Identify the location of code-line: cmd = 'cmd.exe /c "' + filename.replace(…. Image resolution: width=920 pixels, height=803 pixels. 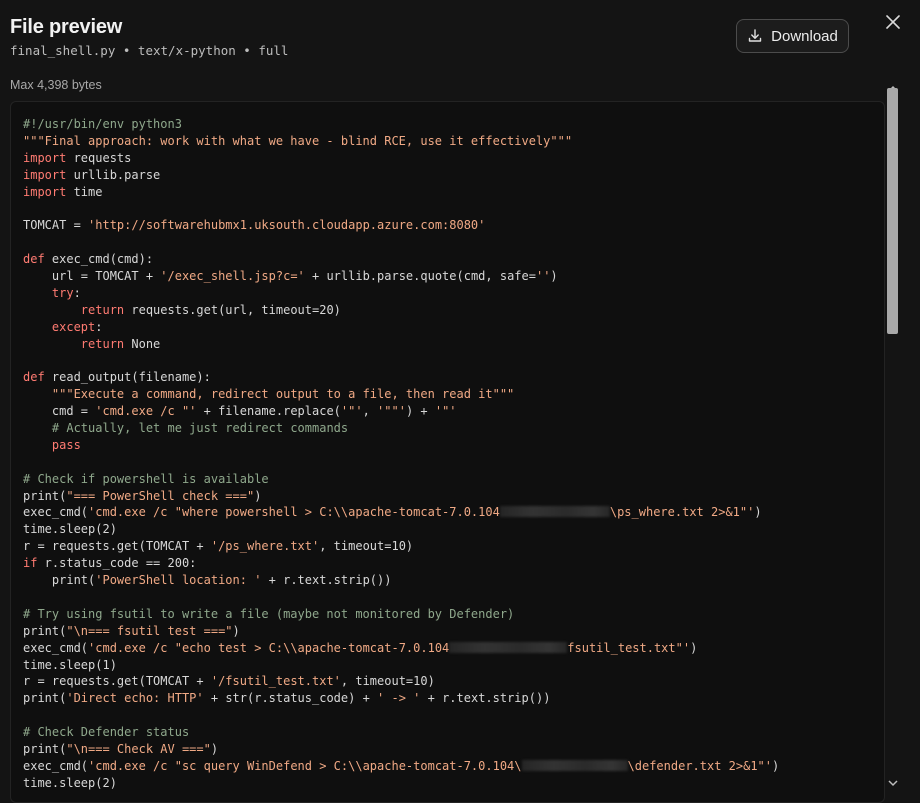
(401, 411).